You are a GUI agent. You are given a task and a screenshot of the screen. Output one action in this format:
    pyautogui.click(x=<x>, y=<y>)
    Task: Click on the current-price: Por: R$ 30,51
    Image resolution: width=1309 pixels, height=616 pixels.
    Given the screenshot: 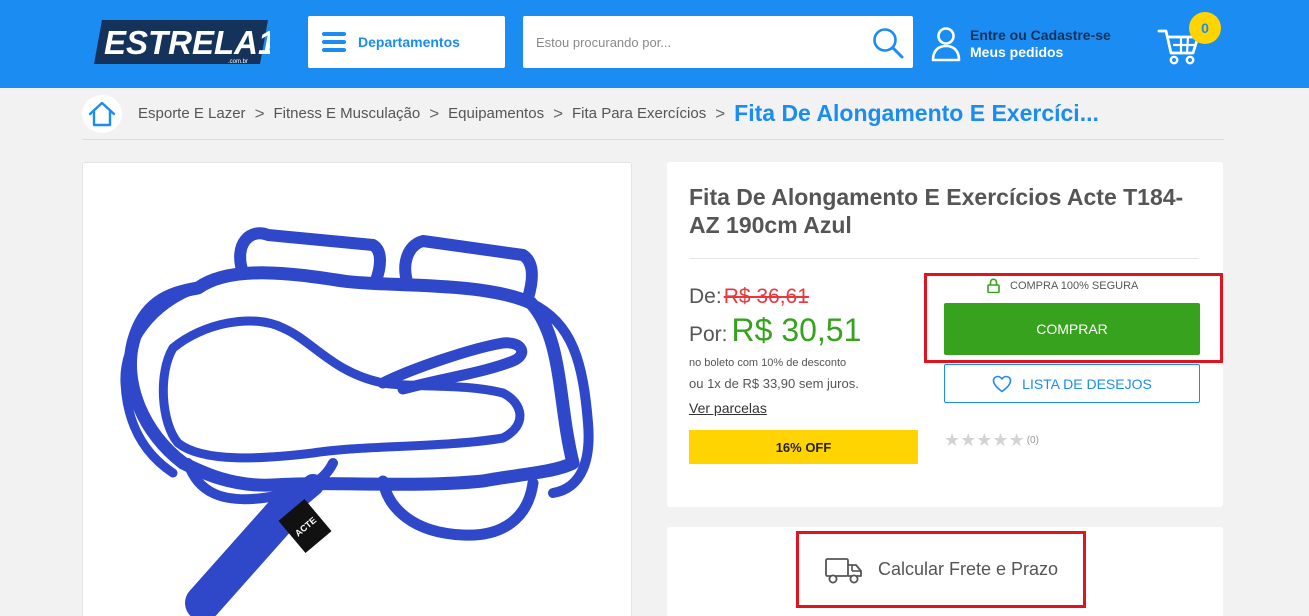 What is the action you would take?
    pyautogui.click(x=775, y=330)
    